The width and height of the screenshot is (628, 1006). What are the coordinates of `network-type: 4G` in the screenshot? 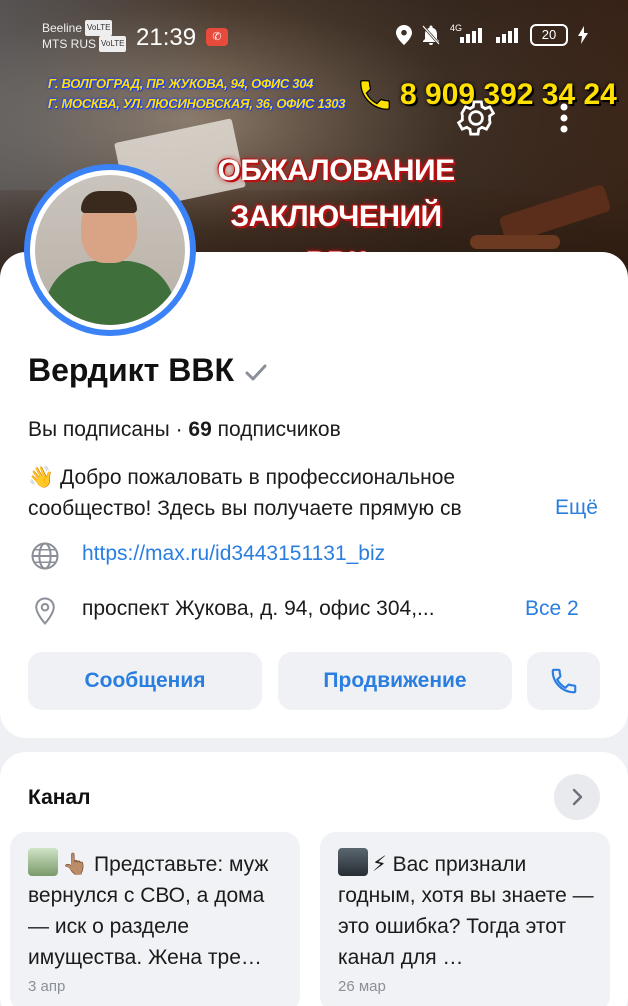 It's located at (456, 28).